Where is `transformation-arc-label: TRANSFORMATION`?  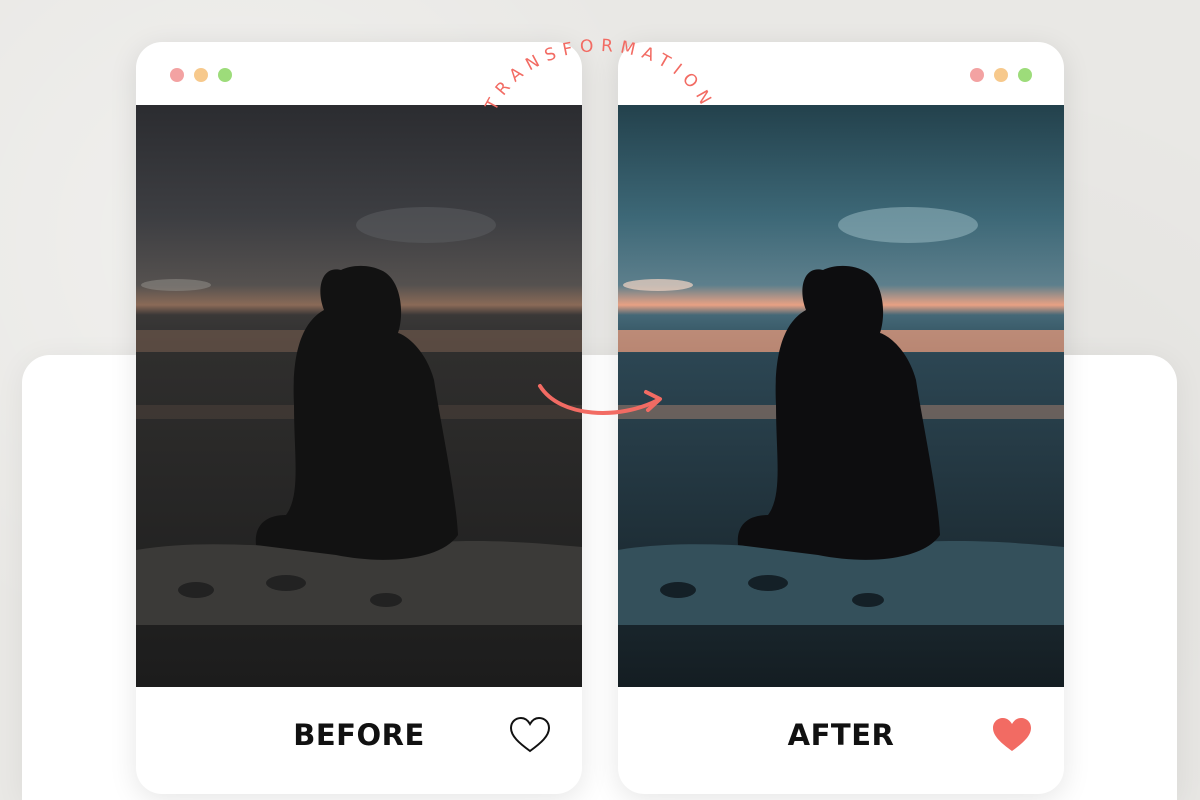 transformation-arc-label: TRANSFORMATION is located at coordinates (599, 75).